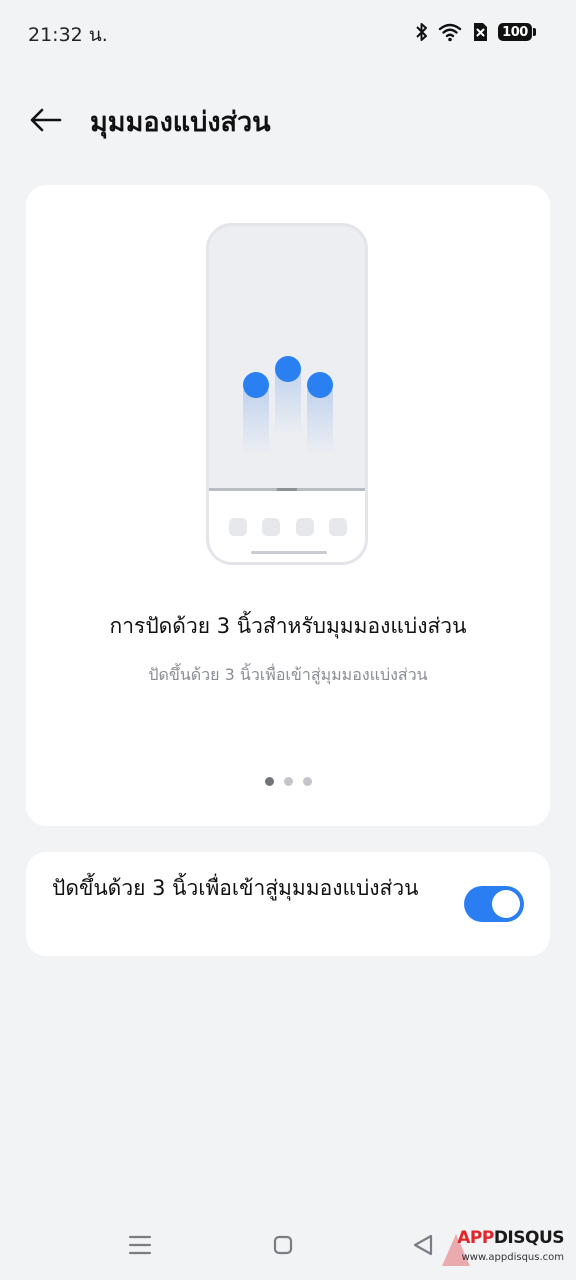 Image resolution: width=576 pixels, height=1280 pixels. Describe the element at coordinates (320, 385) in the screenshot. I see `finger-dot-right` at that location.